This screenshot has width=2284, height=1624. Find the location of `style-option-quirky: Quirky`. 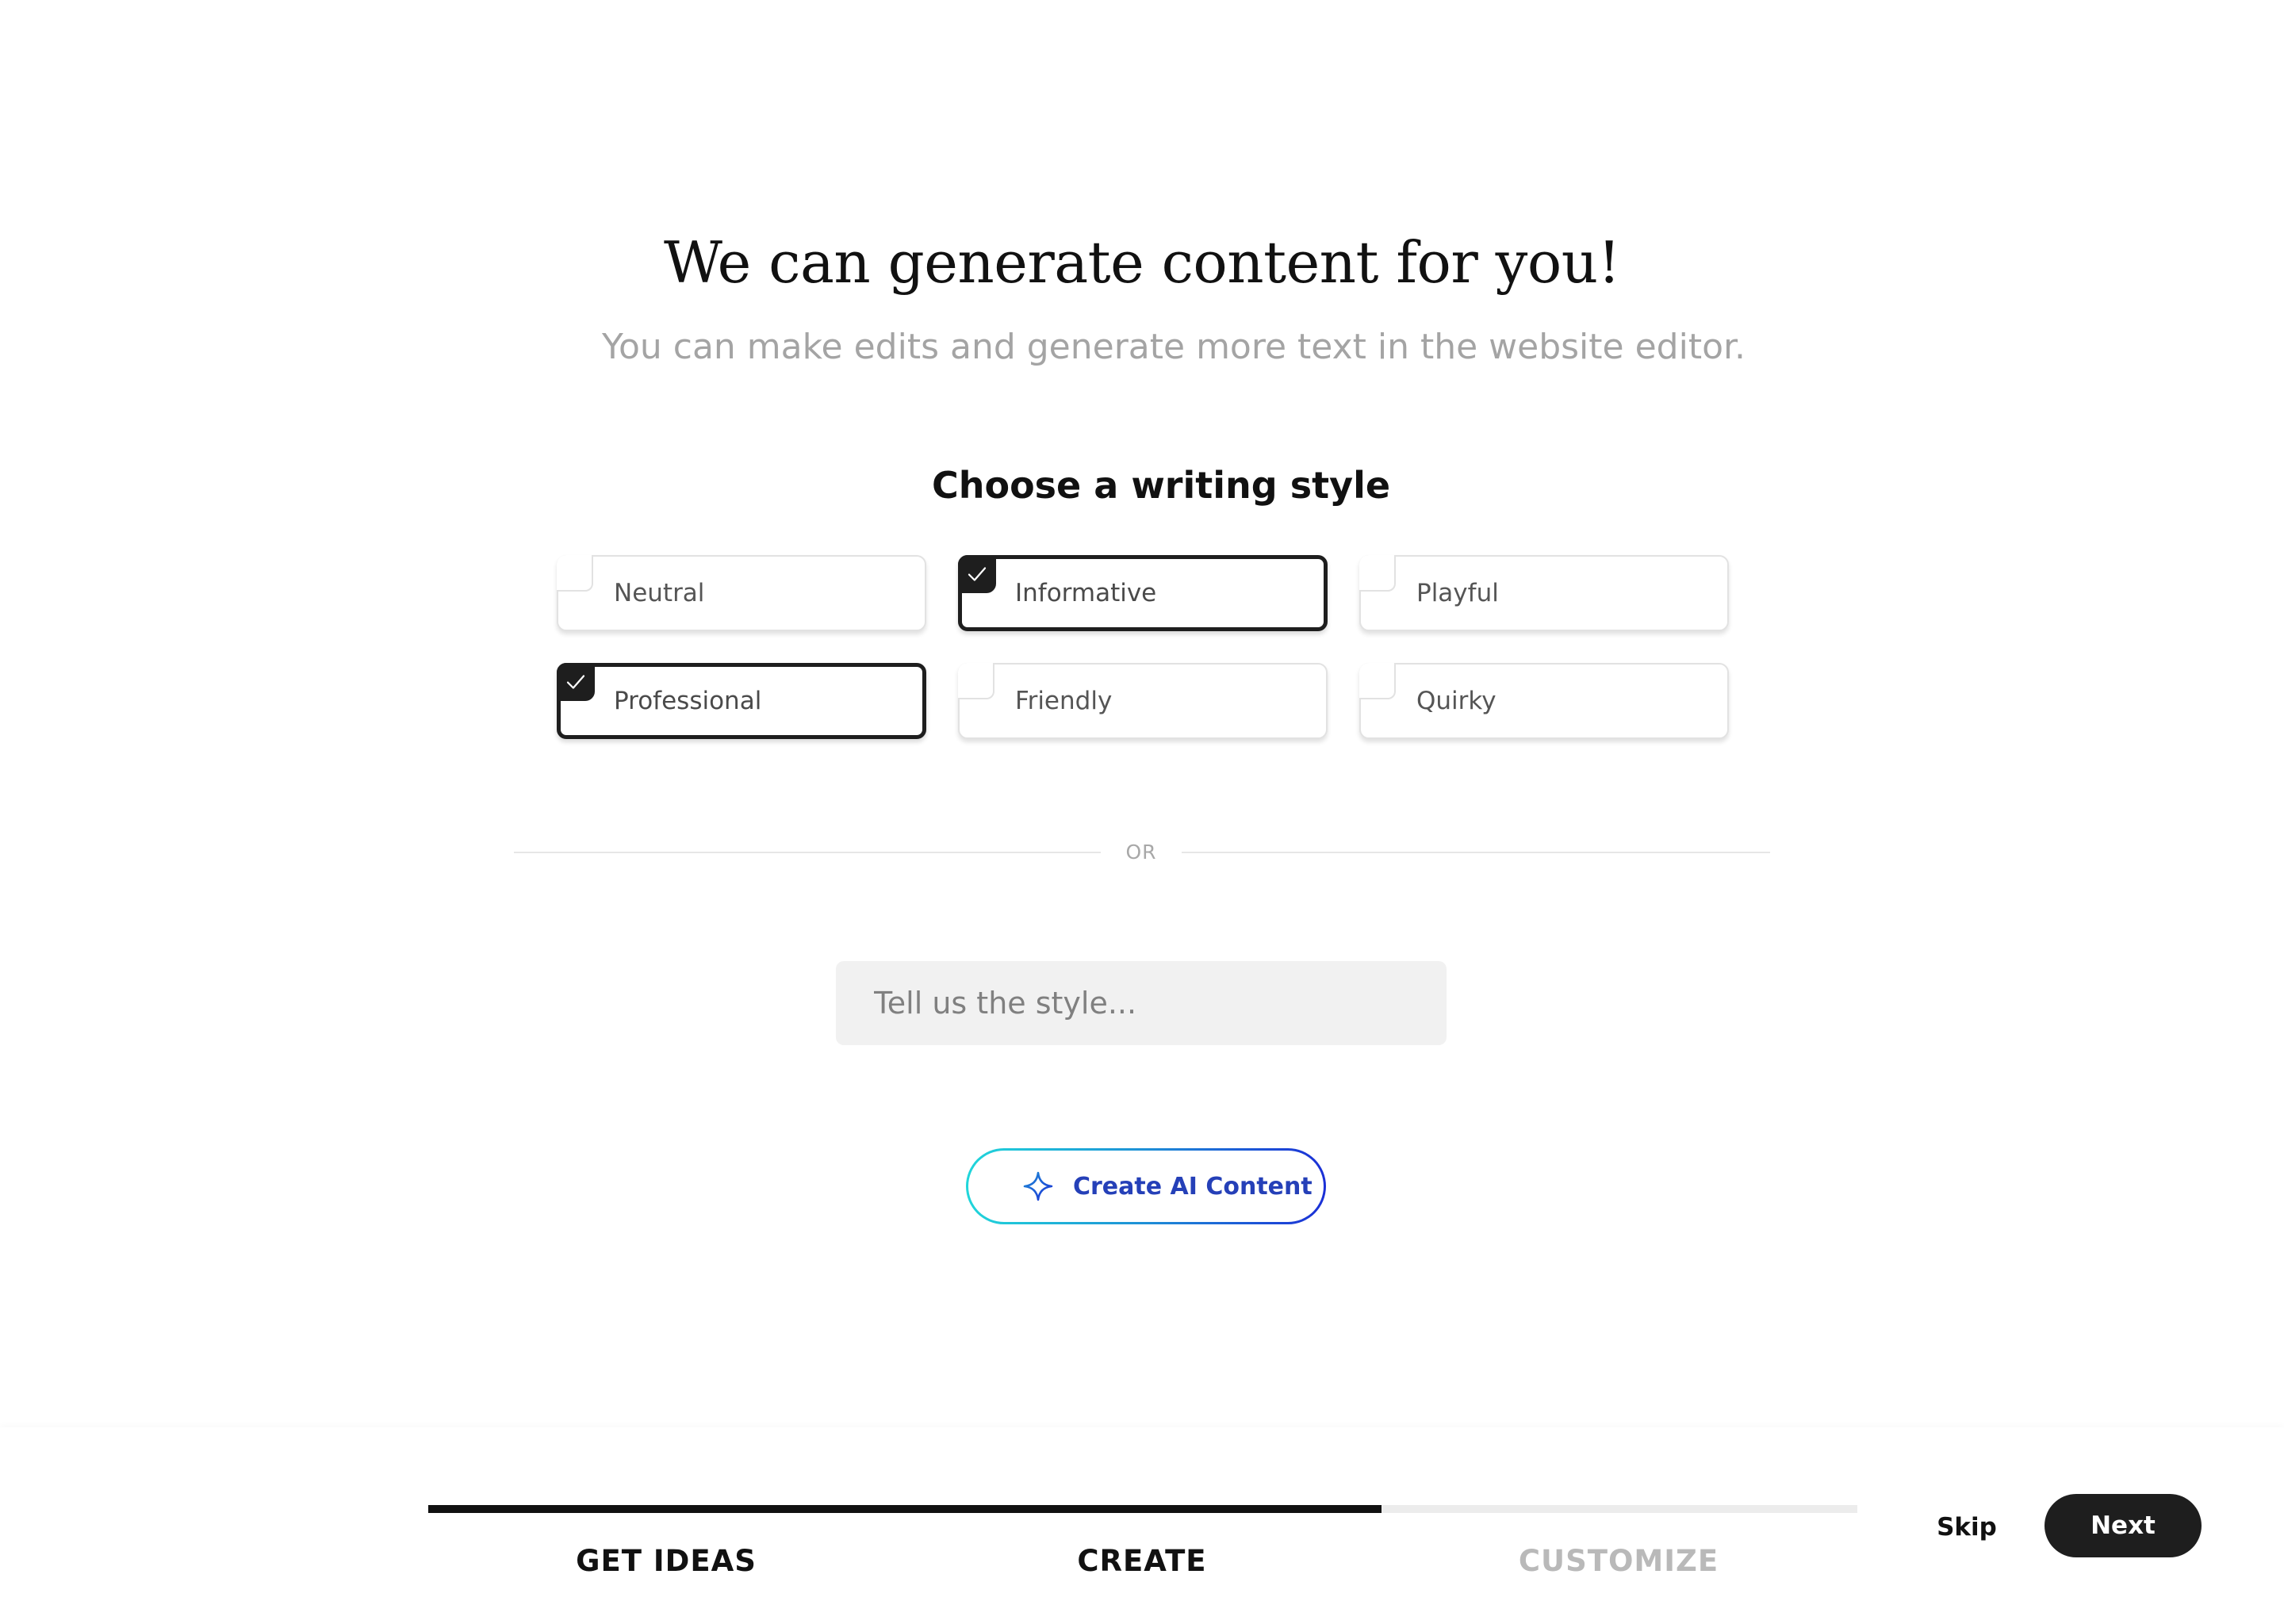

style-option-quirky: Quirky is located at coordinates (1544, 701).